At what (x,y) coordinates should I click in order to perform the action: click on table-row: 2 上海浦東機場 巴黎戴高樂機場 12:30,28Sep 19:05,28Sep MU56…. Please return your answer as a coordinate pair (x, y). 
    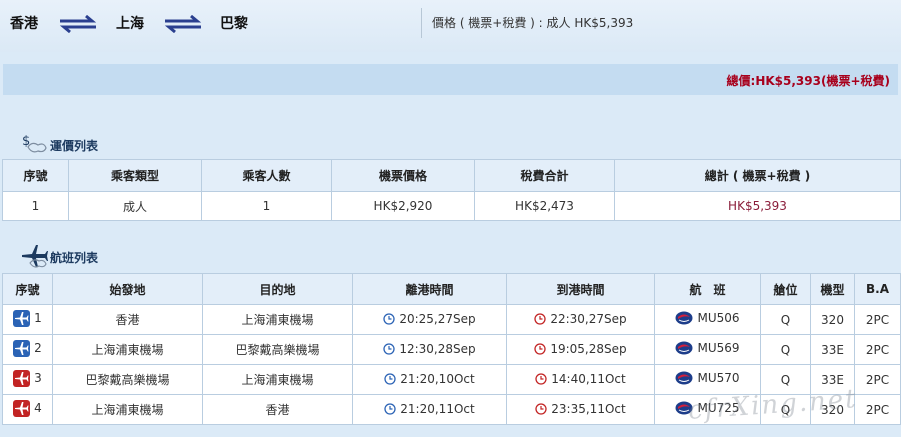
    Looking at the image, I should click on (451, 349).